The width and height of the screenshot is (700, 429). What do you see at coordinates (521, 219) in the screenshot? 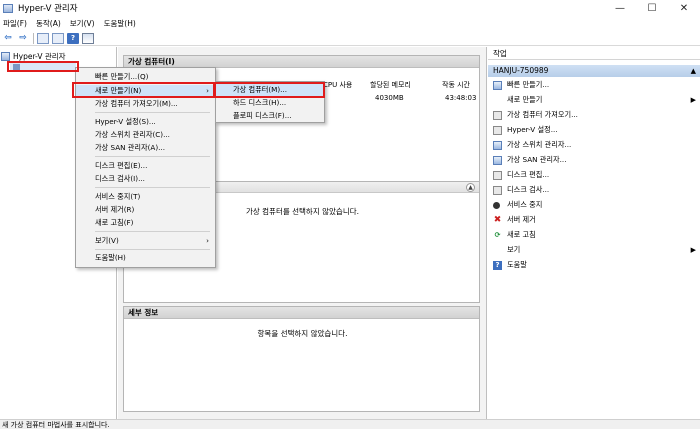
I see `action-label: 서버 제거` at bounding box center [521, 219].